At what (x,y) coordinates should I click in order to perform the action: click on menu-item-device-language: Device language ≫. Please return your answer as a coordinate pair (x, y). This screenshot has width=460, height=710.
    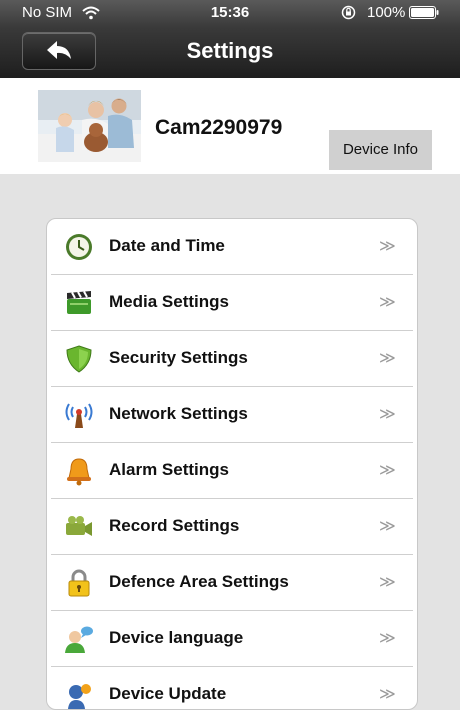
    Looking at the image, I should click on (232, 639).